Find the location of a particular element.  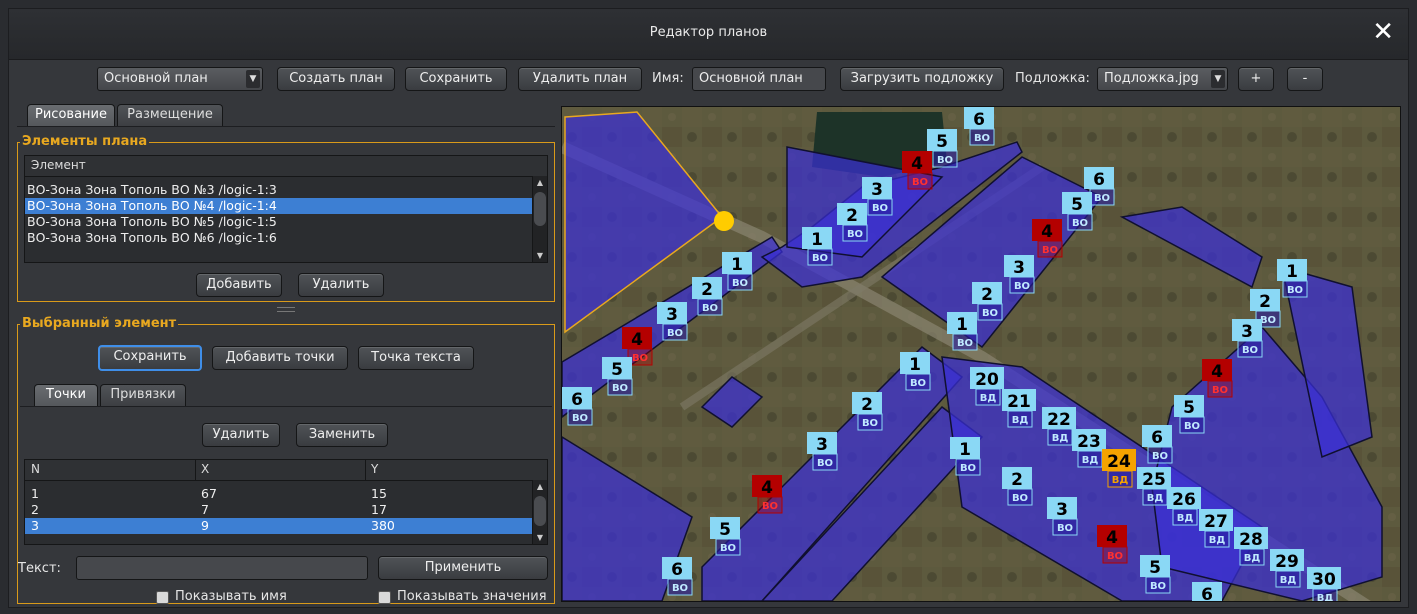

row-label: ВО-Зона Зона Тополь ВО №4 /logic-1:4 is located at coordinates (152, 205).